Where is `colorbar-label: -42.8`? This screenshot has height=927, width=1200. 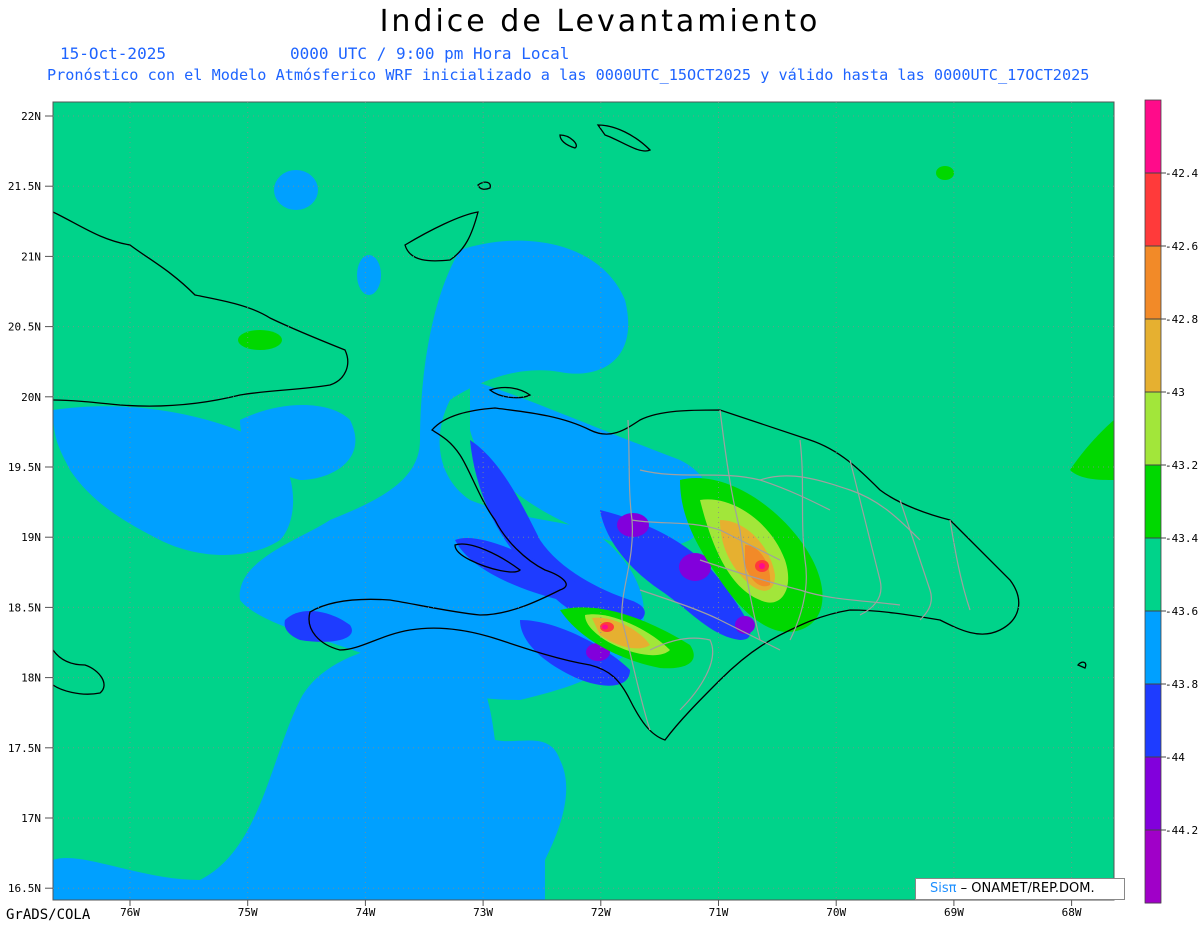 colorbar-label: -42.8 is located at coordinates (1181, 319).